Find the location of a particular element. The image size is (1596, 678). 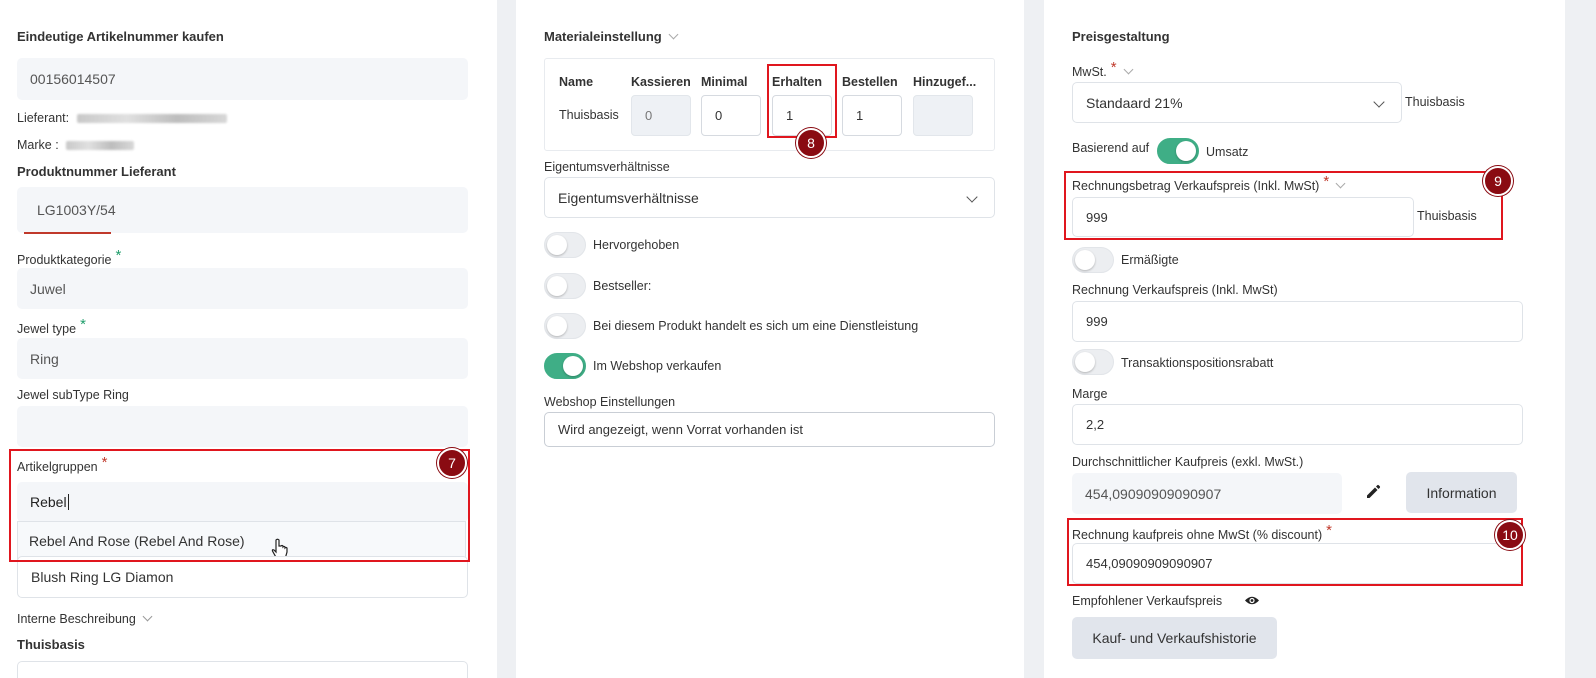

material-settings-toggle: Materialeinstellung is located at coordinates (611, 36).